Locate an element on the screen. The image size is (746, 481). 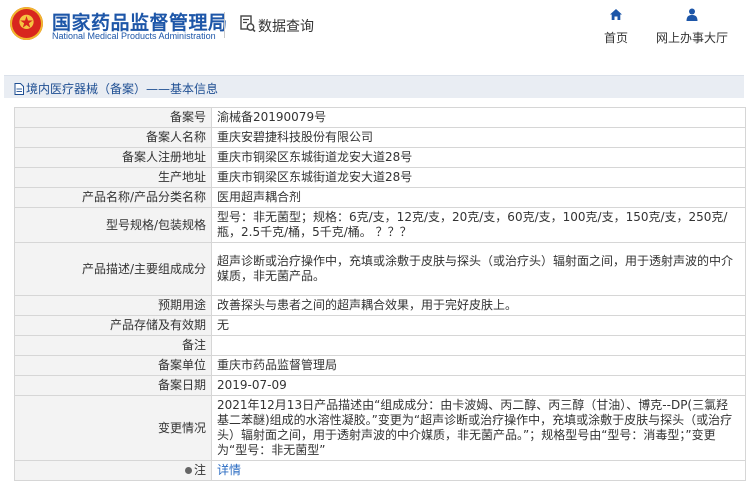
home-icon is located at coordinates (616, 16).